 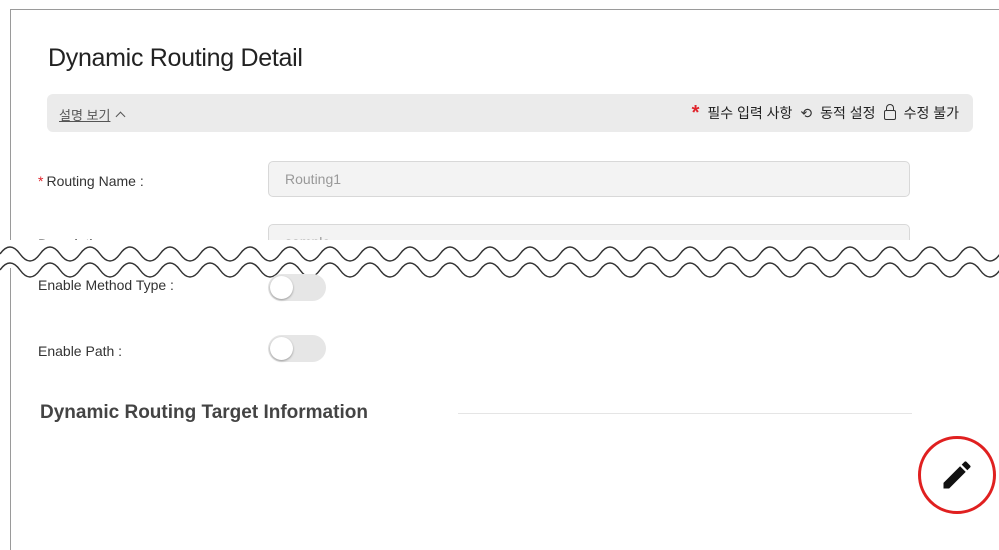 What do you see at coordinates (685, 413) in the screenshot?
I see `section-divider` at bounding box center [685, 413].